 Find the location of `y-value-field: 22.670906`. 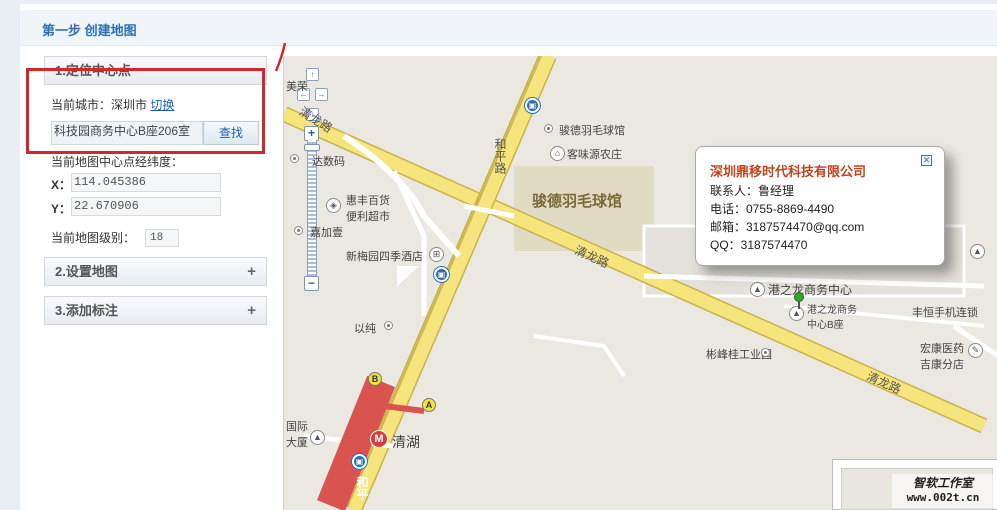

y-value-field: 22.670906 is located at coordinates (146, 206).